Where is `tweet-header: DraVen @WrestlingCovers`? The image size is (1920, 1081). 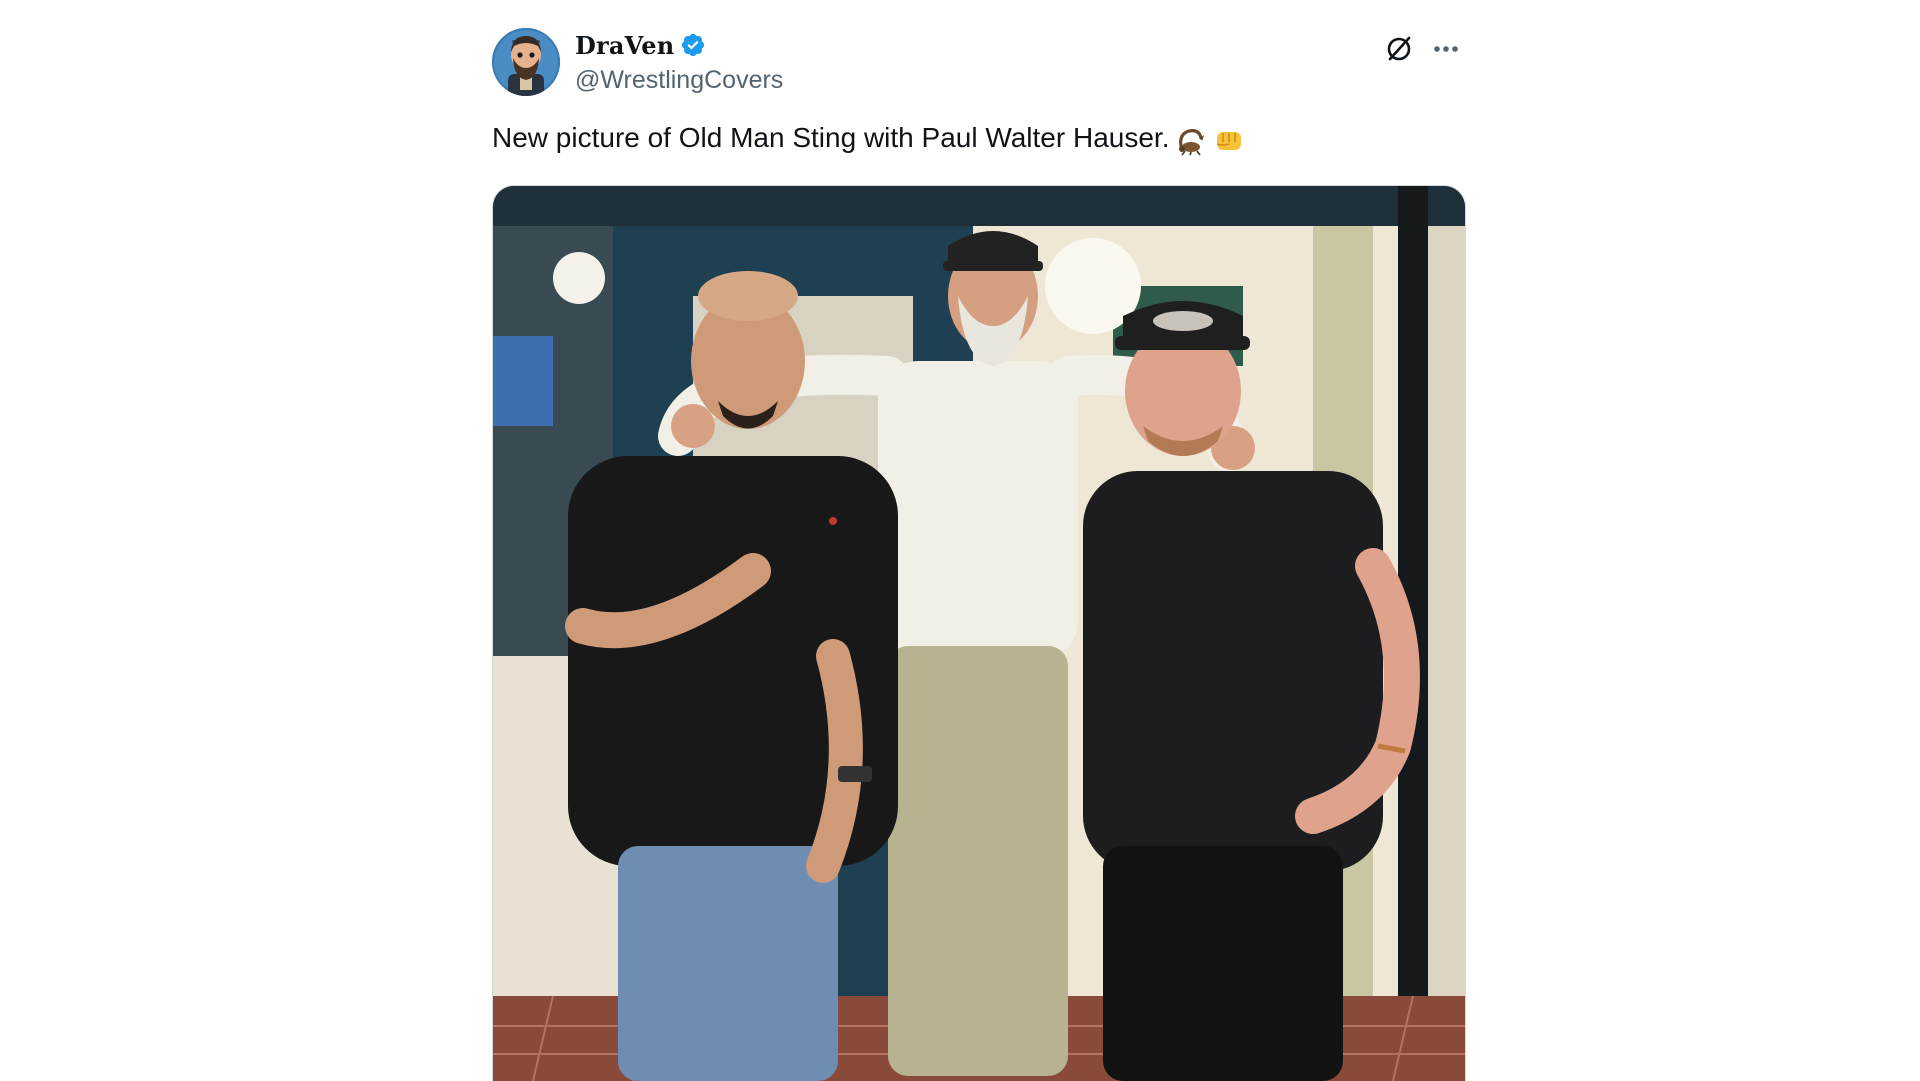
tweet-header: DraVen @WrestlingCovers is located at coordinates (982, 60).